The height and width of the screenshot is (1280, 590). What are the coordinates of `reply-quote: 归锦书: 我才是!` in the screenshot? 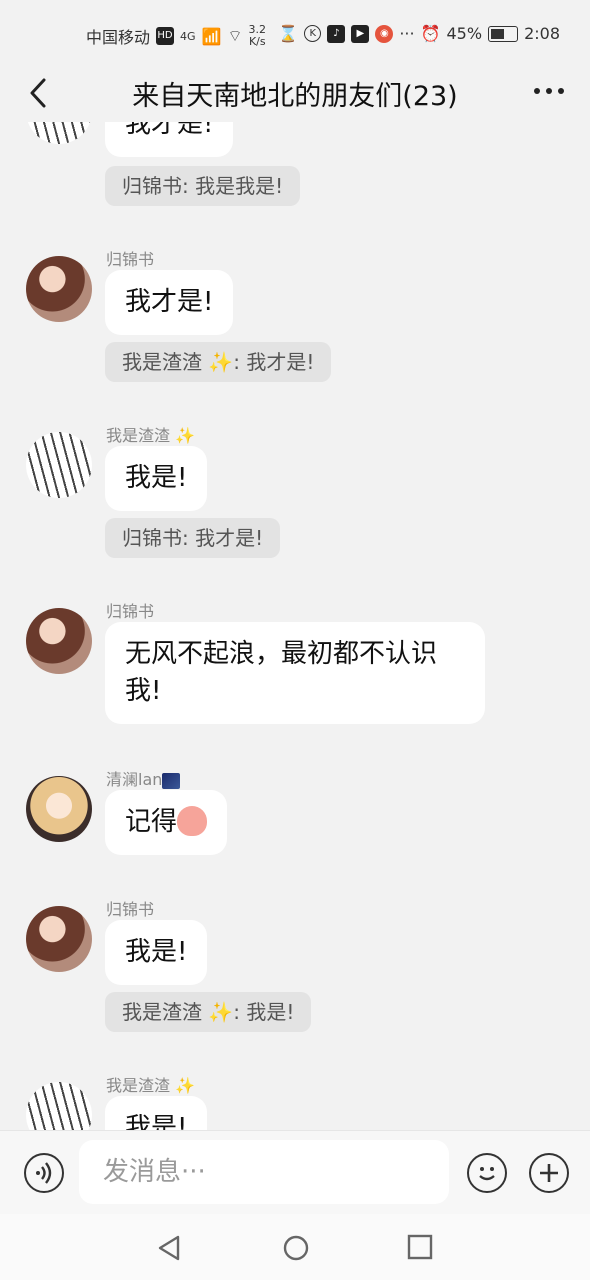 It's located at (193, 538).